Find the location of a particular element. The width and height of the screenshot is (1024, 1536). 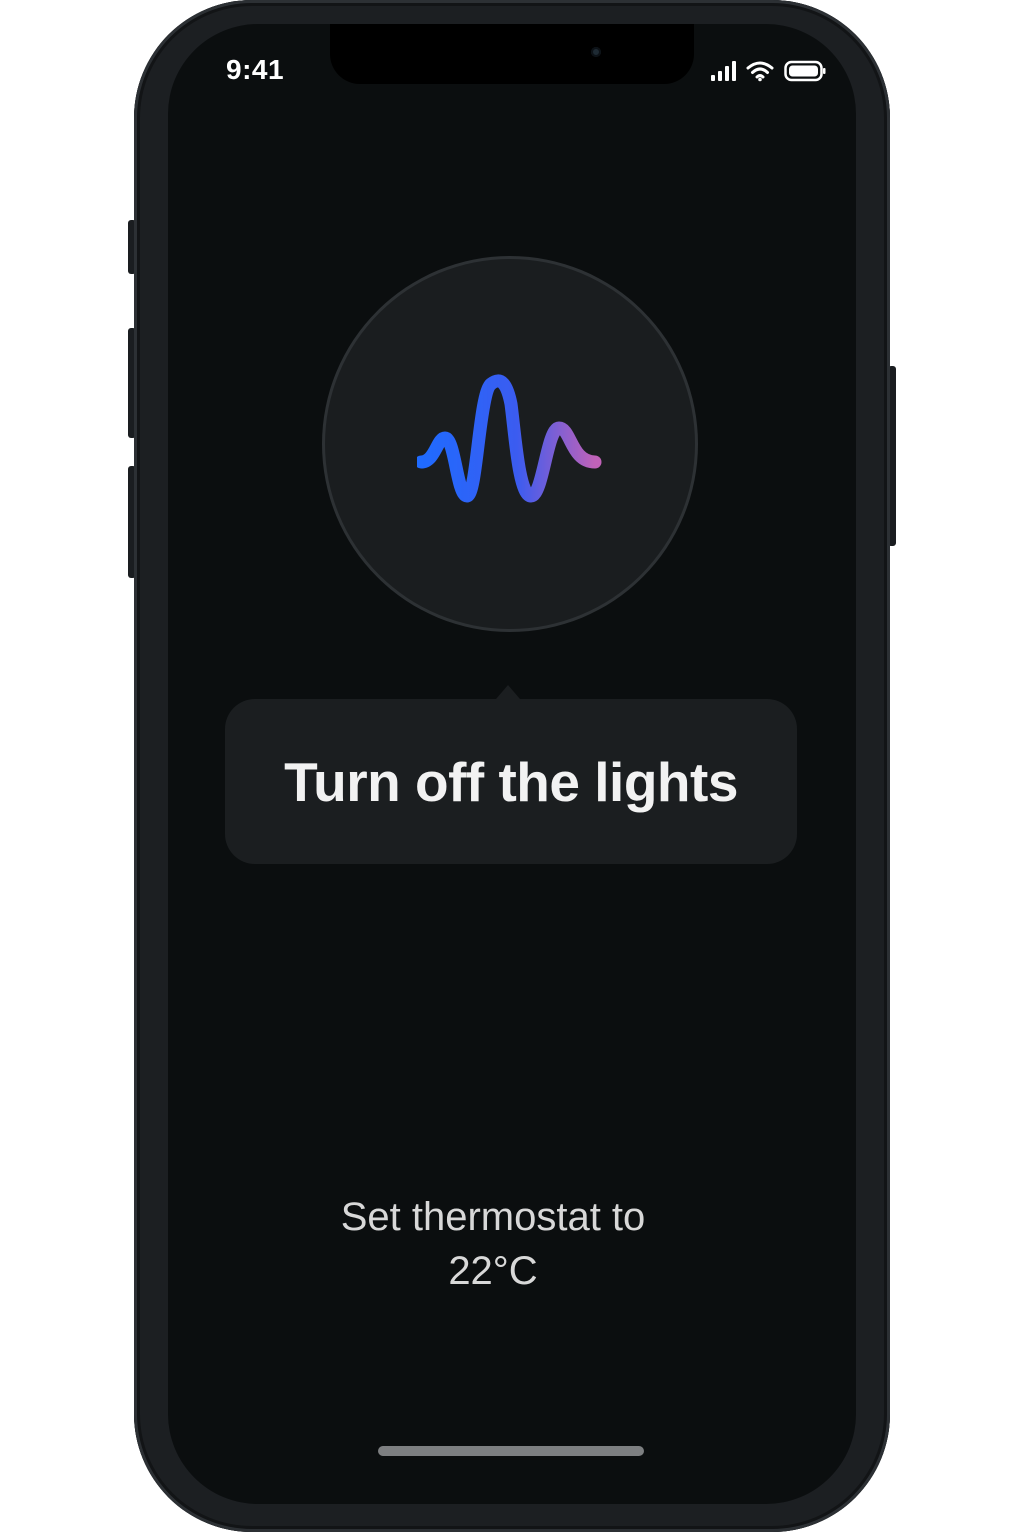

status-icons is located at coordinates (768, 71).